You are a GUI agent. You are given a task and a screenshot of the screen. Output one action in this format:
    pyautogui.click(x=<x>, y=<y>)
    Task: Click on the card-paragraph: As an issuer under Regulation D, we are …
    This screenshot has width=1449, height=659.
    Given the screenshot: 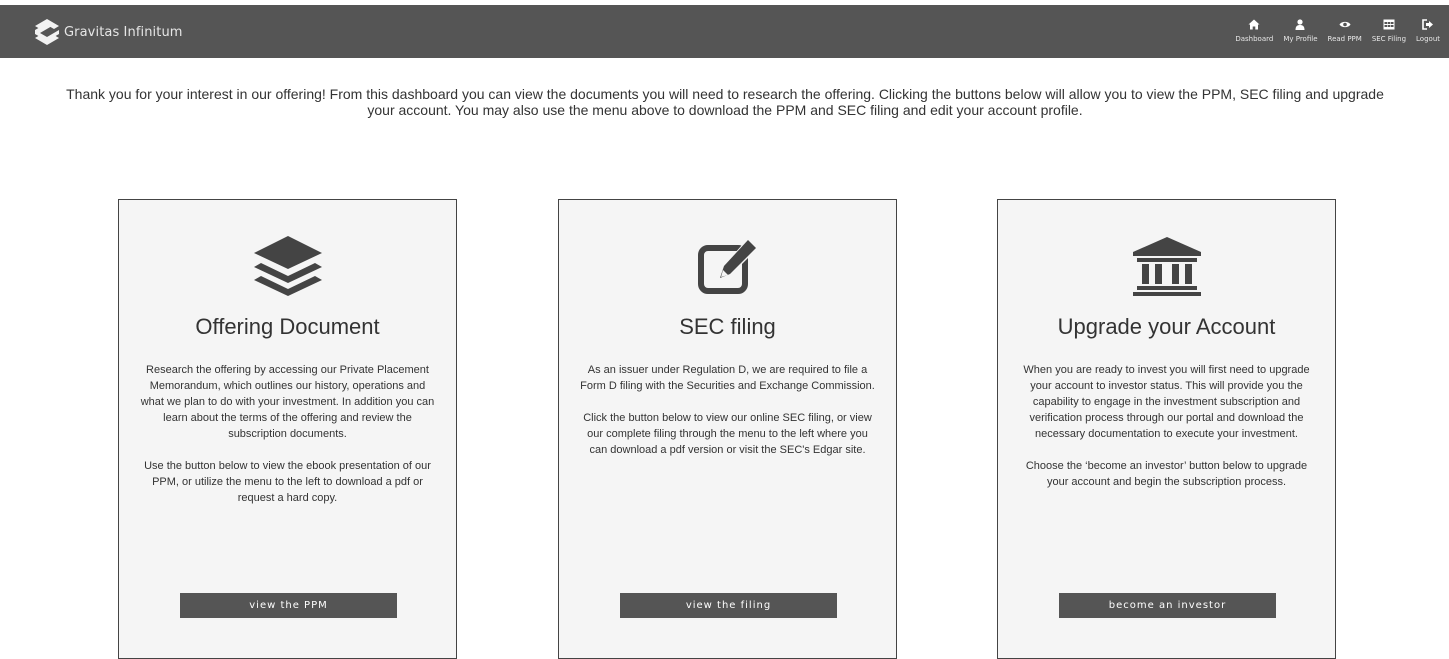 What is the action you would take?
    pyautogui.click(x=727, y=378)
    